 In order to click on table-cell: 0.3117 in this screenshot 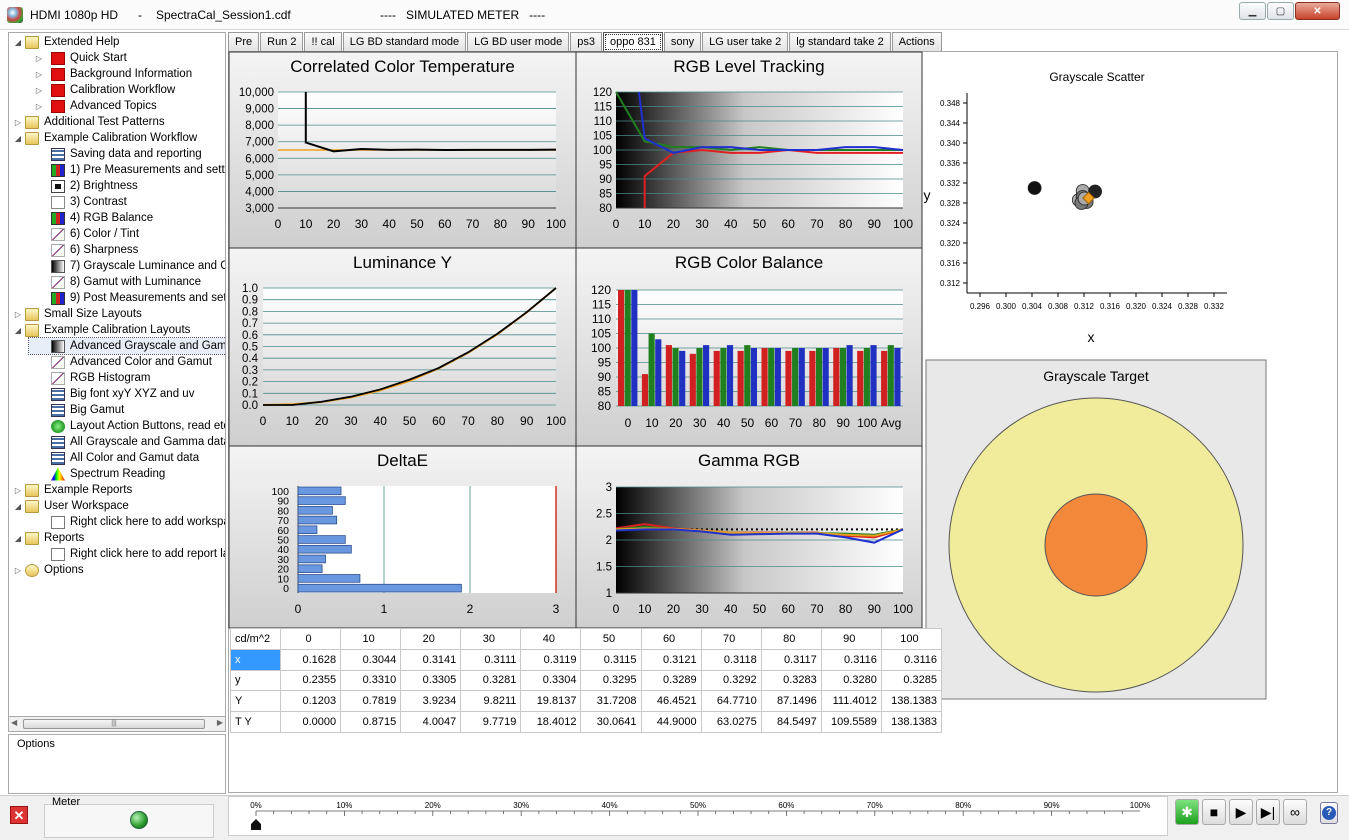, I will do `click(791, 659)`.